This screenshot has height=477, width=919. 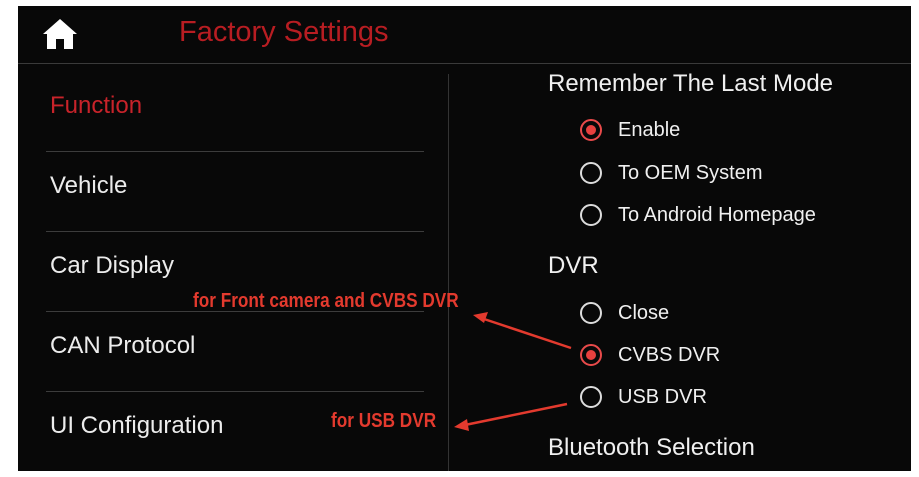 What do you see at coordinates (89, 185) in the screenshot?
I see `sidebar-item-label: Vehicle` at bounding box center [89, 185].